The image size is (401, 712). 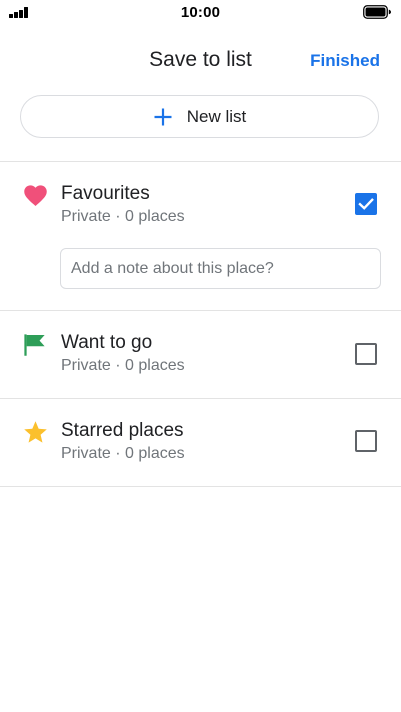 What do you see at coordinates (34, 345) in the screenshot?
I see `flag-icon` at bounding box center [34, 345].